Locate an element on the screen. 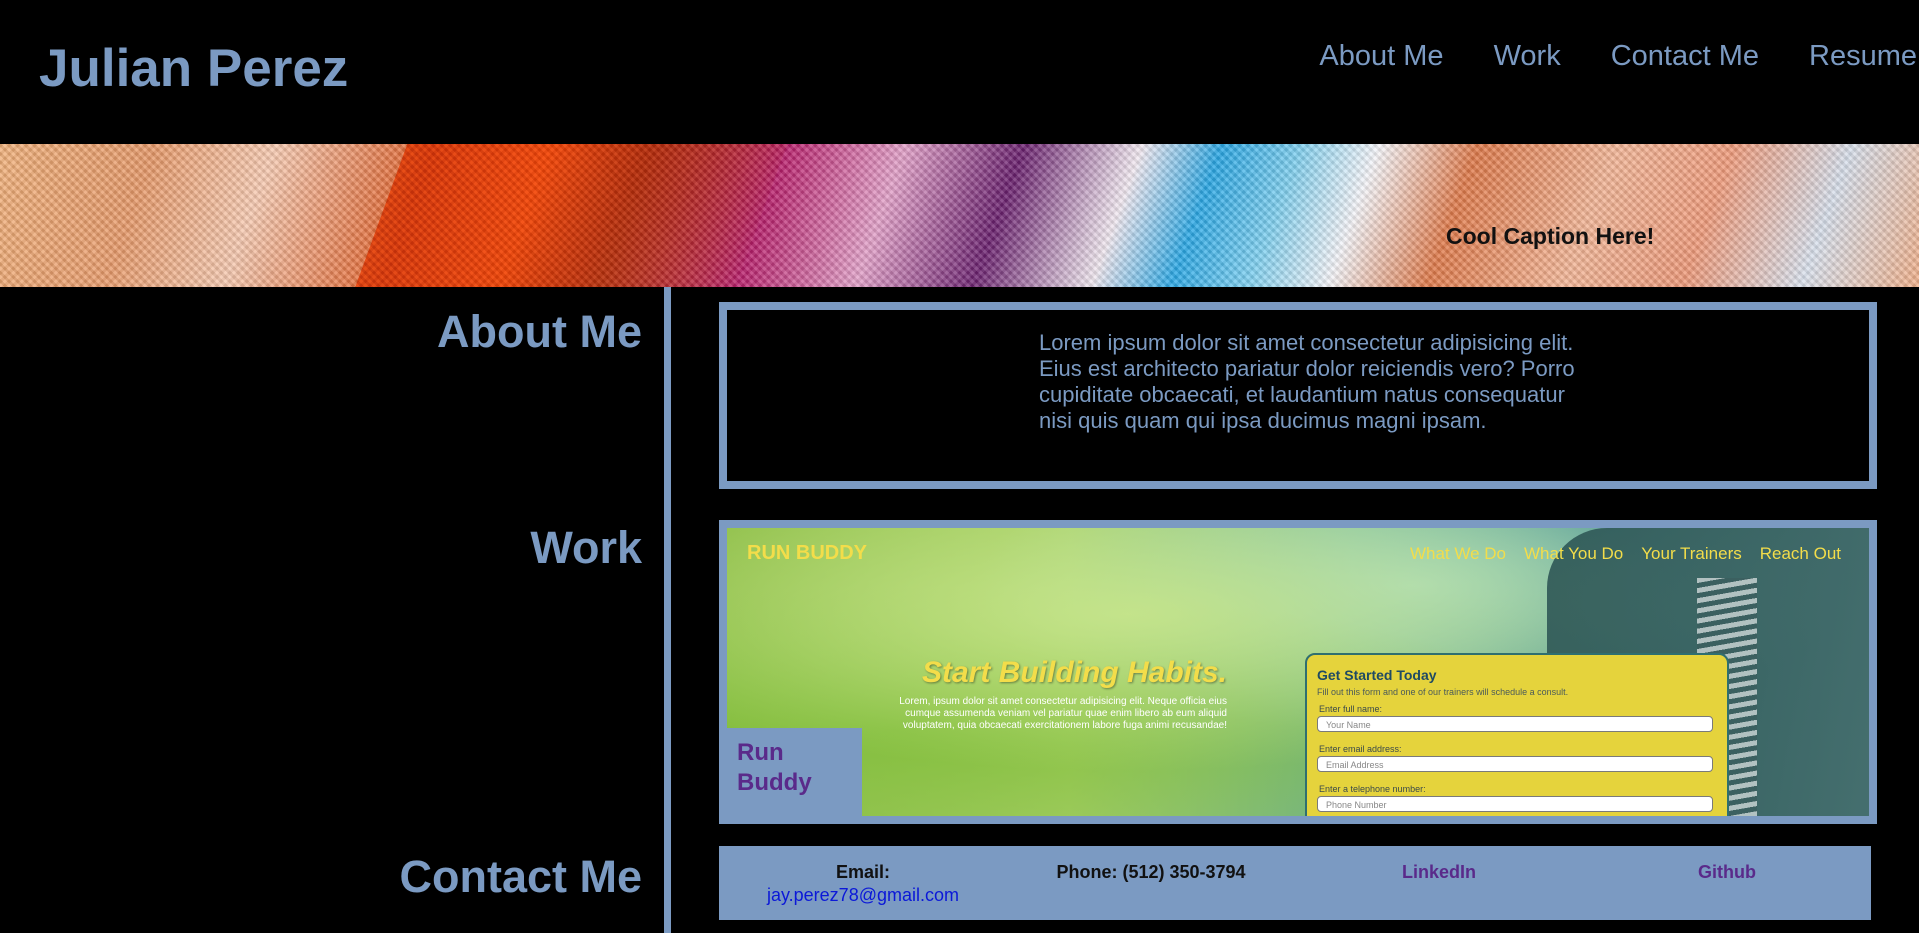 This screenshot has height=933, width=1919. github-link: Github is located at coordinates (1727, 872).